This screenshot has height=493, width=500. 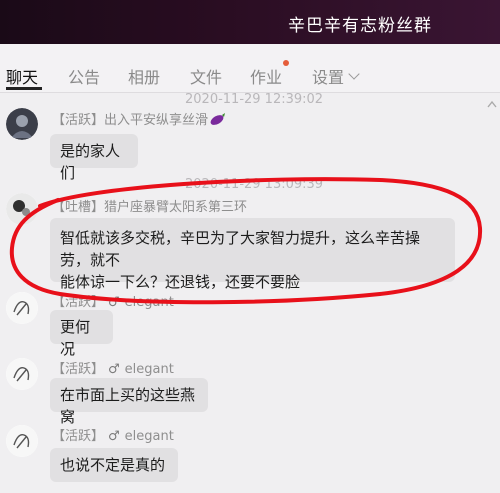 What do you see at coordinates (81, 334) in the screenshot?
I see `message-bubble: 更何况` at bounding box center [81, 334].